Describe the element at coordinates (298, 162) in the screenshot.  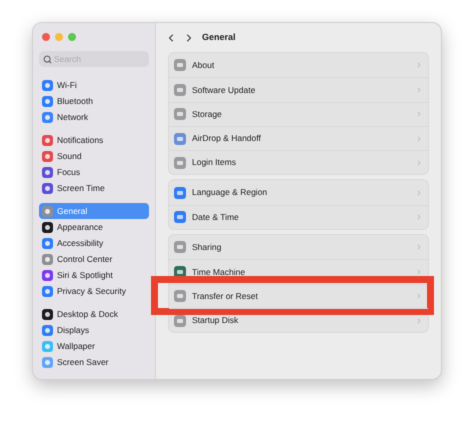
I see `settings-row: Login Items` at that location.